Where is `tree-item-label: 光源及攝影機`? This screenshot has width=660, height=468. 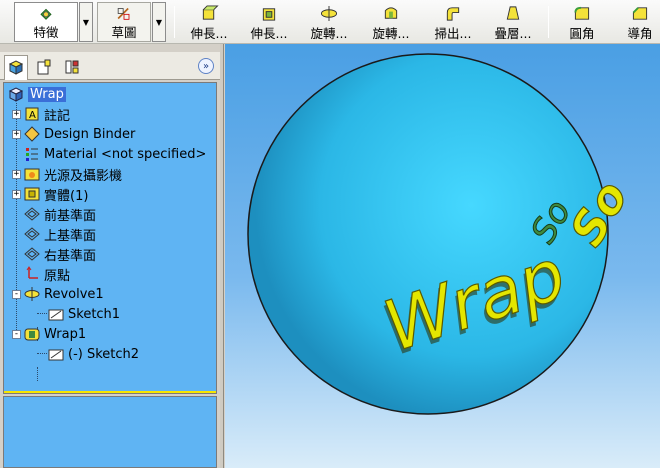
tree-item-label: 光源及攝影機 is located at coordinates (83, 176).